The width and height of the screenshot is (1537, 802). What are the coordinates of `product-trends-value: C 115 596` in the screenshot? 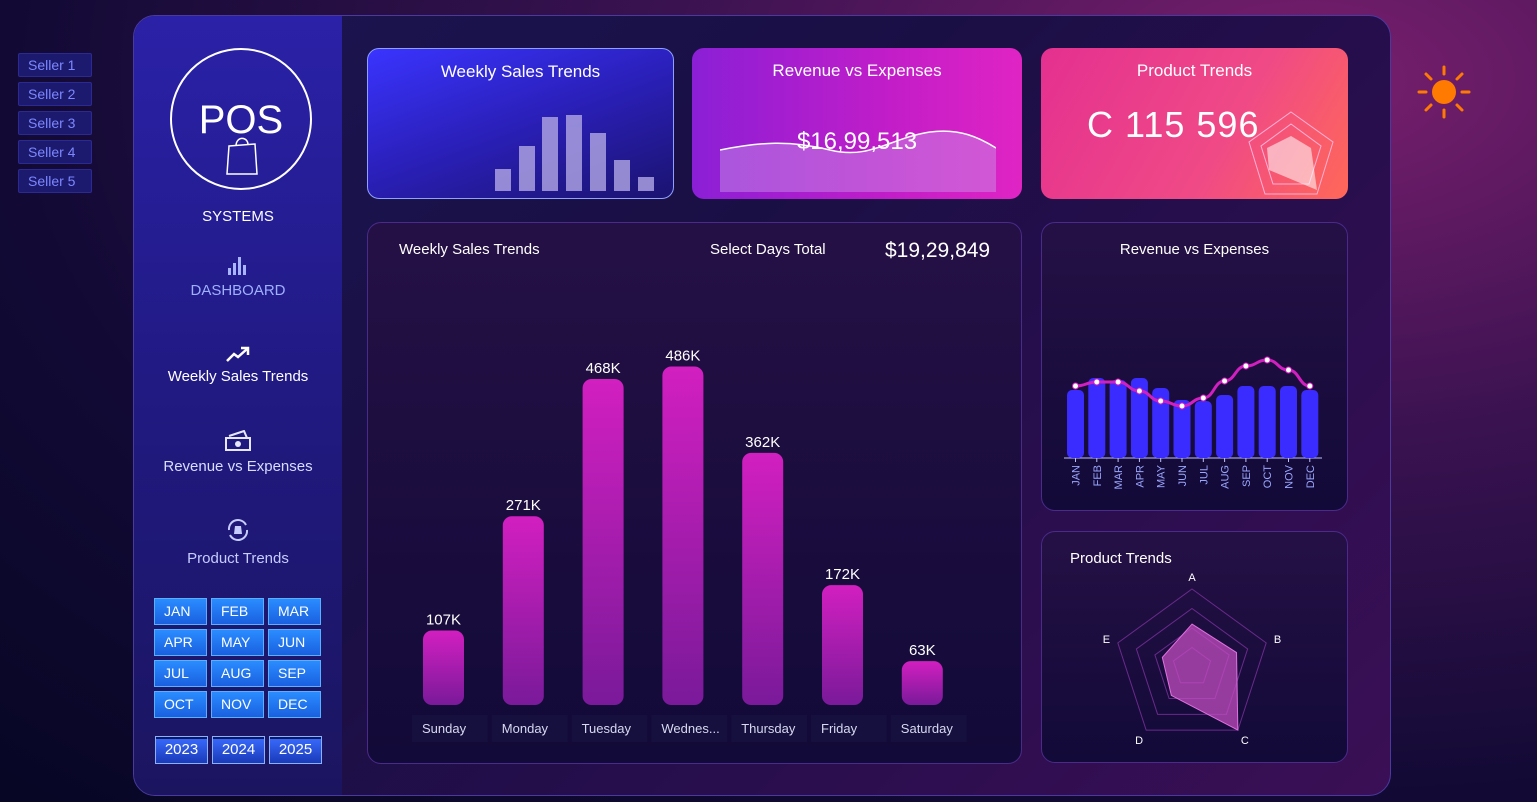 It's located at (1173, 124).